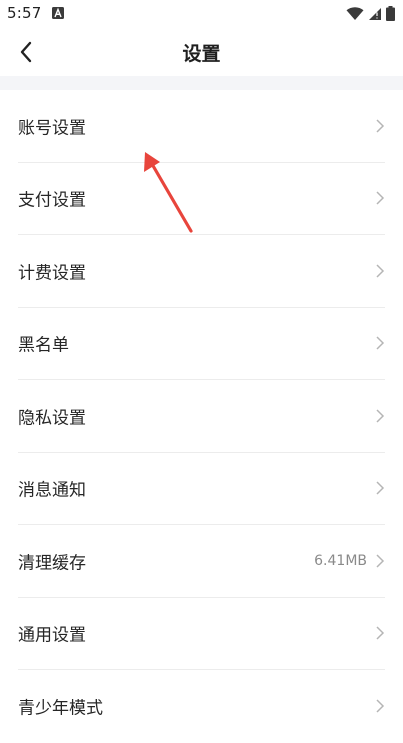  I want to click on battery-icon, so click(390, 13).